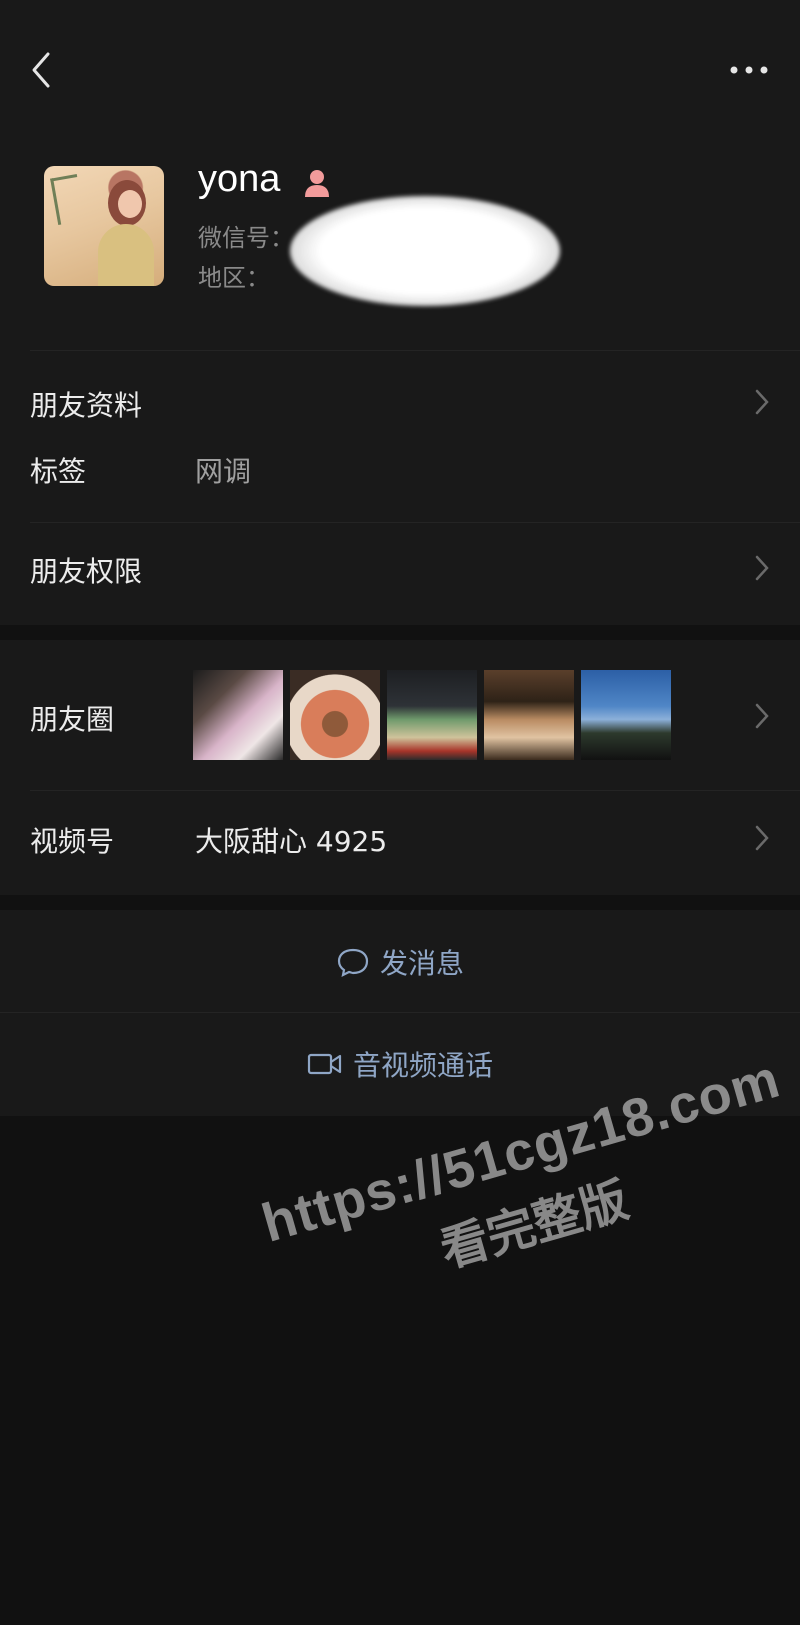 The width and height of the screenshot is (800, 1625). I want to click on tag-value: 网调, so click(223, 471).